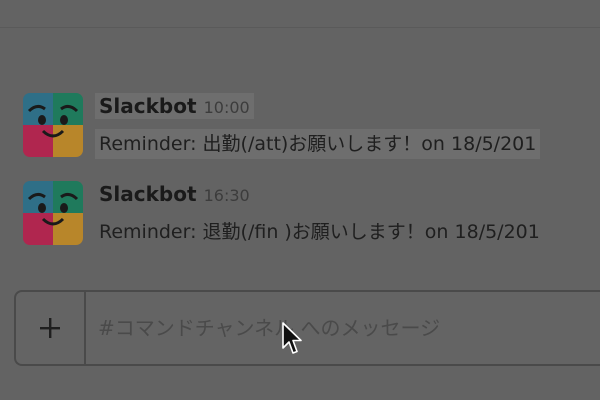 The width and height of the screenshot is (600, 400). I want to click on add-attachment-button, so click(51, 328).